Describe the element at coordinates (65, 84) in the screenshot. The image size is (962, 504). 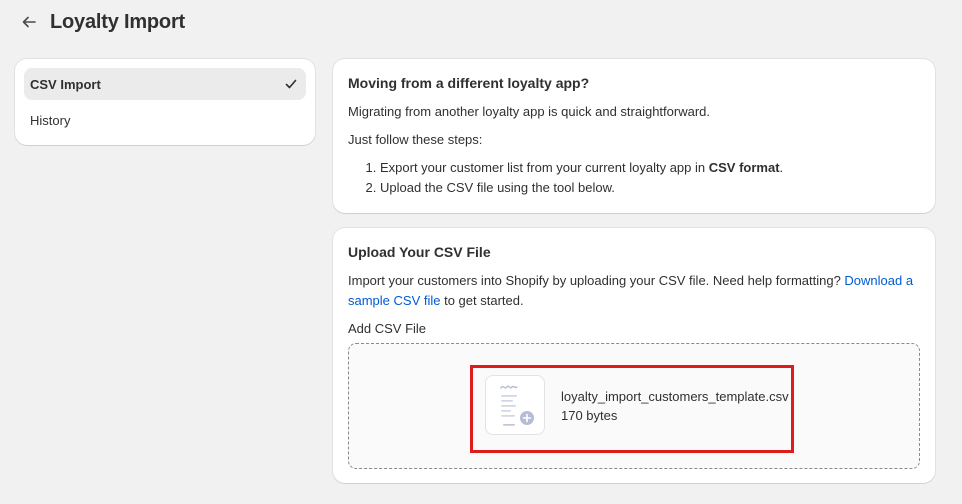
I see `sidebar-item-label: CSV Import` at that location.